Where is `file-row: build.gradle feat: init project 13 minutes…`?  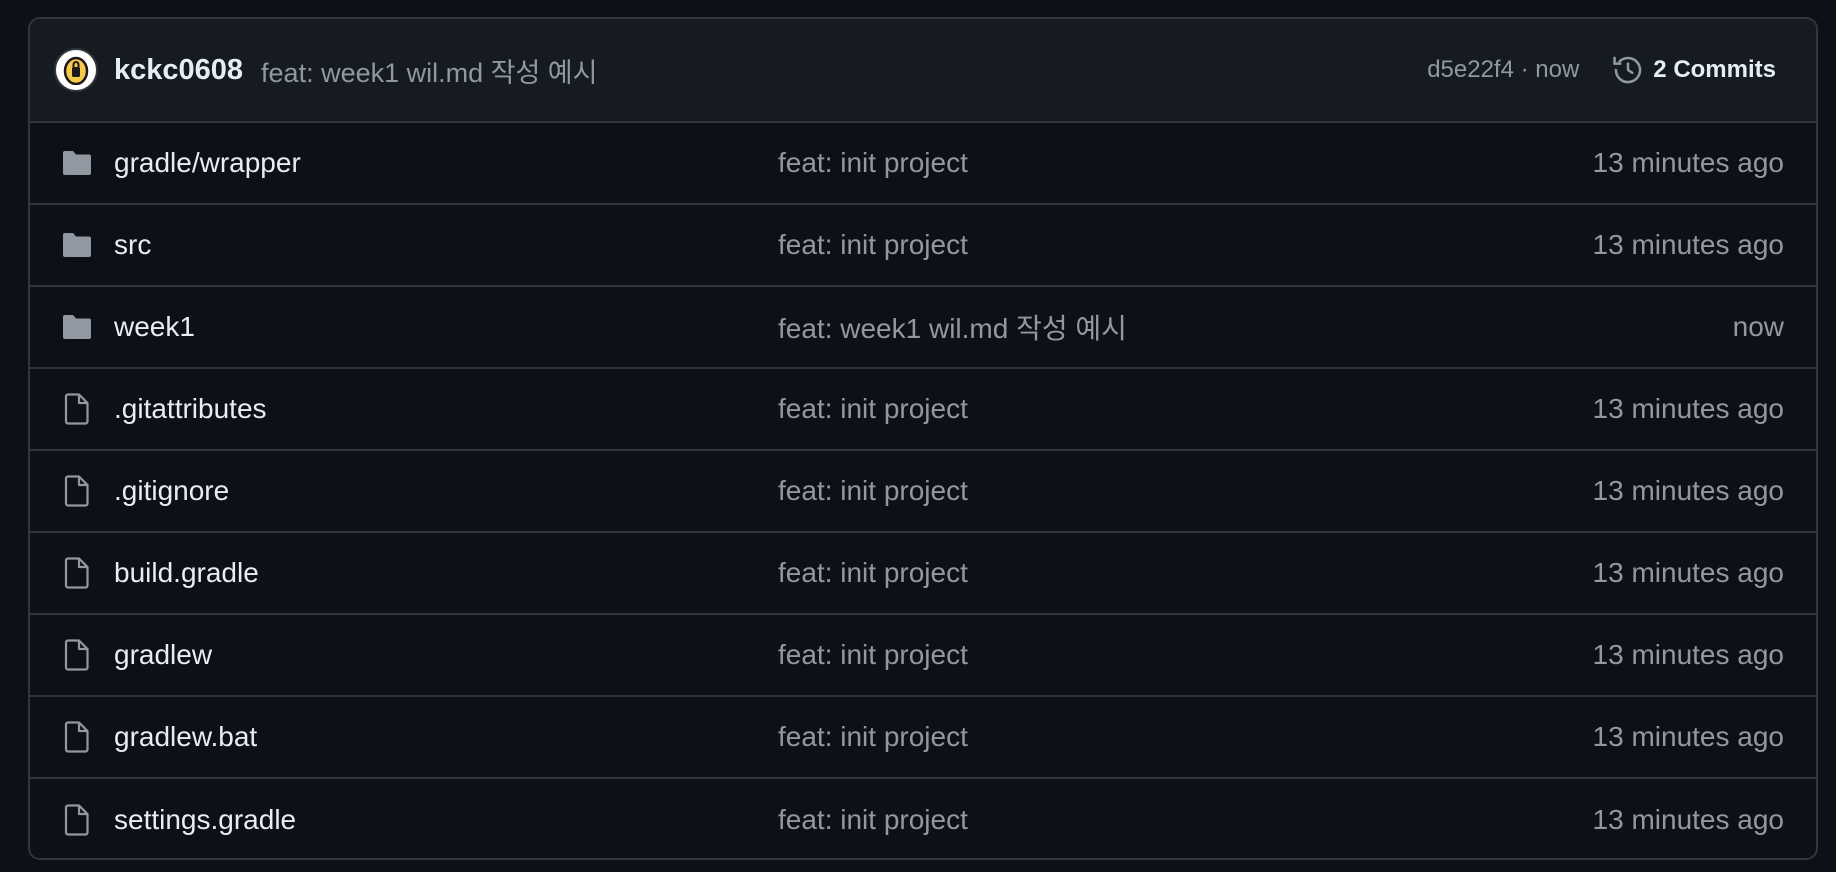 file-row: build.gradle feat: init project 13 minutes… is located at coordinates (923, 574).